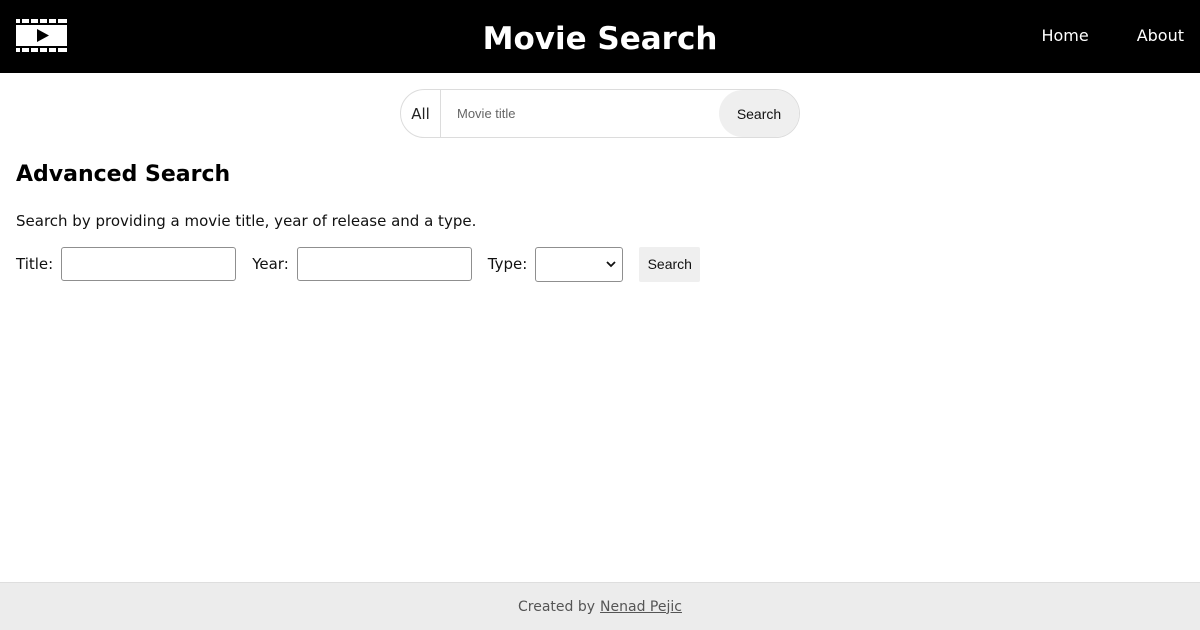 The height and width of the screenshot is (630, 1200). What do you see at coordinates (421, 113) in the screenshot?
I see `search-category-selector: All` at bounding box center [421, 113].